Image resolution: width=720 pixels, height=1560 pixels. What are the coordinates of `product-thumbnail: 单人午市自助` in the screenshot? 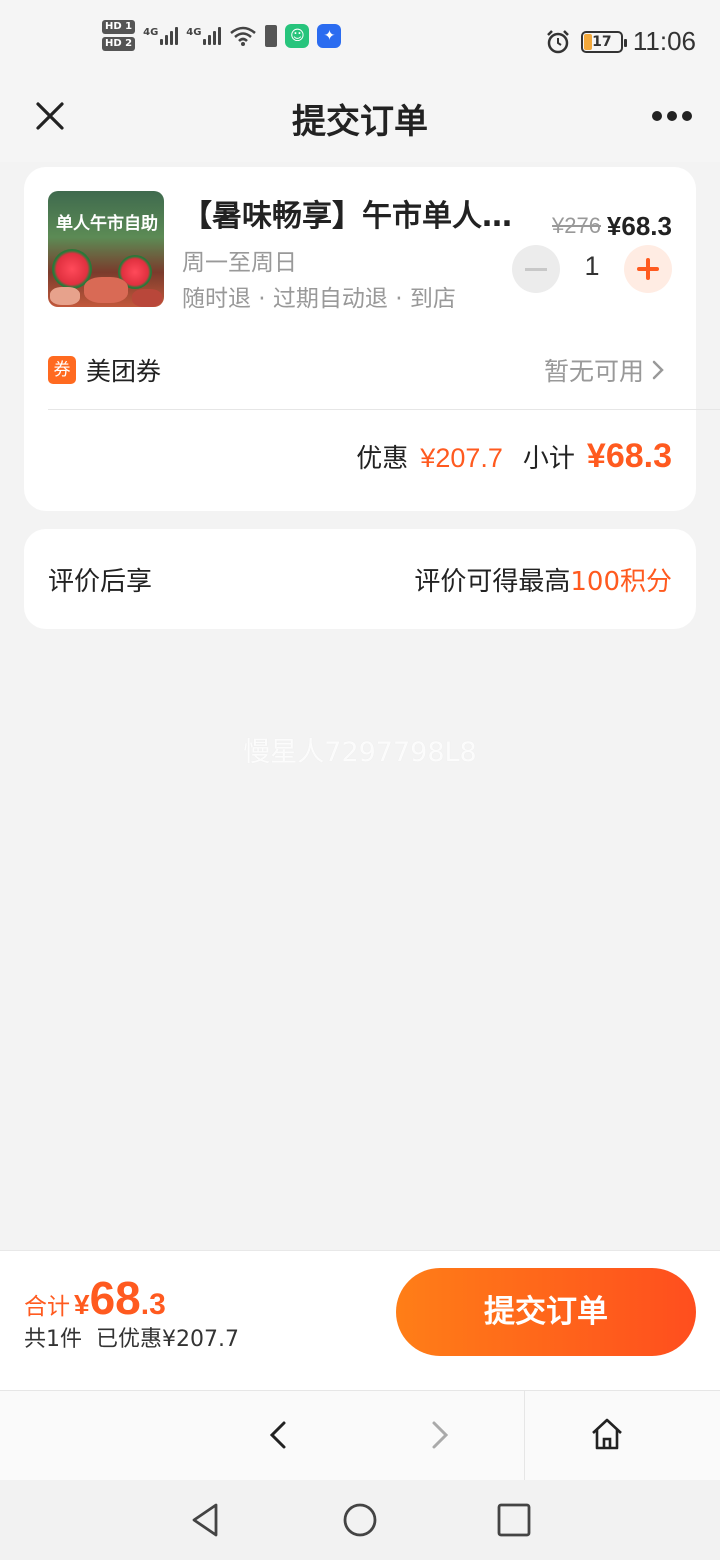 It's located at (106, 249).